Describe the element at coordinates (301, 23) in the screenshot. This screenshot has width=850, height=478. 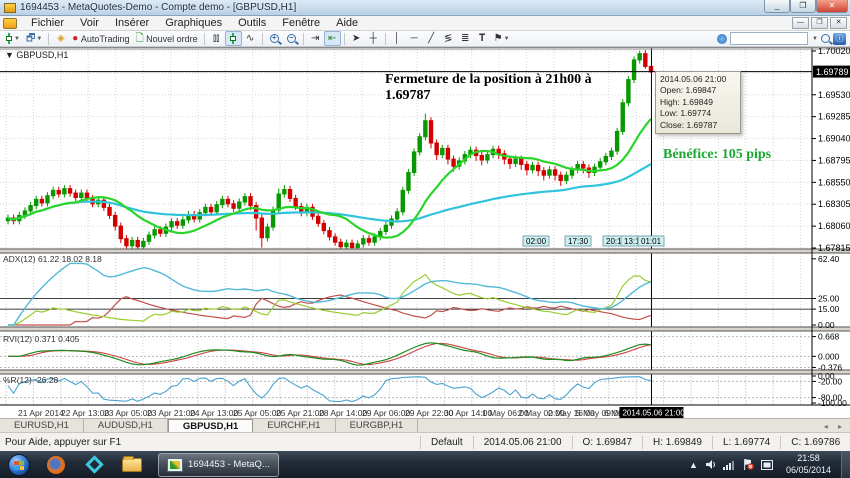
I see `menu-fenêtre: Fenêtre` at that location.